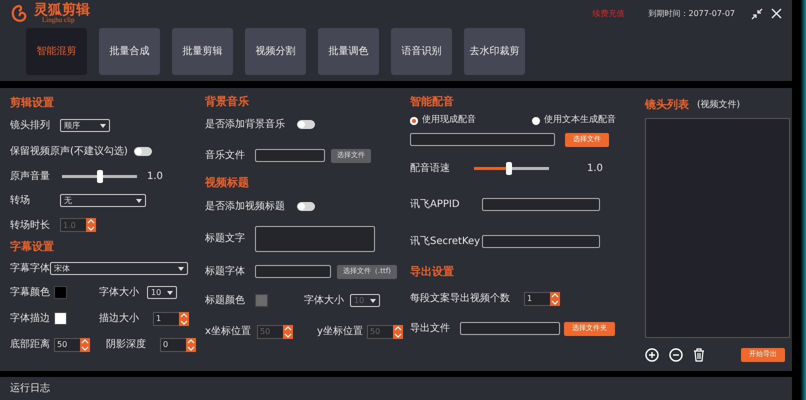  Describe the element at coordinates (676, 355) in the screenshot. I see `remove-icon` at that location.